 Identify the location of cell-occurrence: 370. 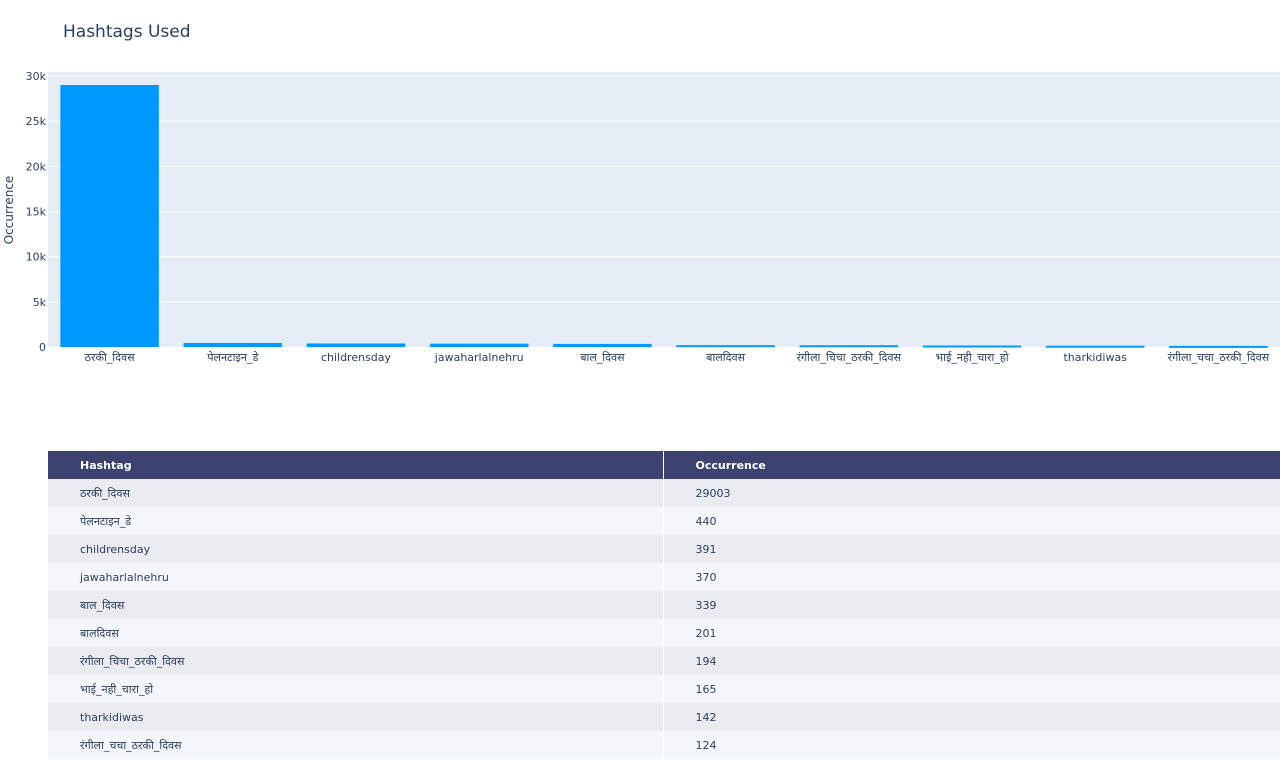
(971, 577).